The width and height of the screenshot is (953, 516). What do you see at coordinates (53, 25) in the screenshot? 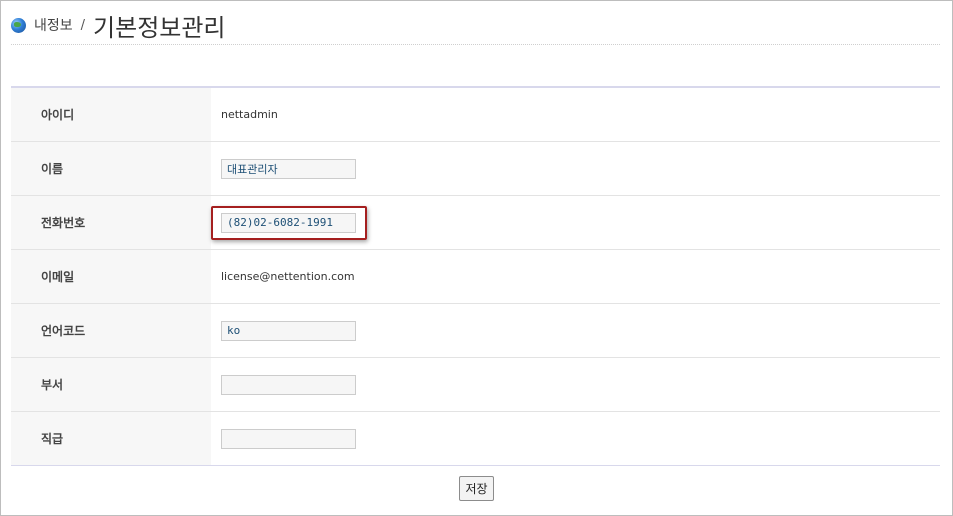
I see `breadcrumb-myinfo: 내정보` at bounding box center [53, 25].